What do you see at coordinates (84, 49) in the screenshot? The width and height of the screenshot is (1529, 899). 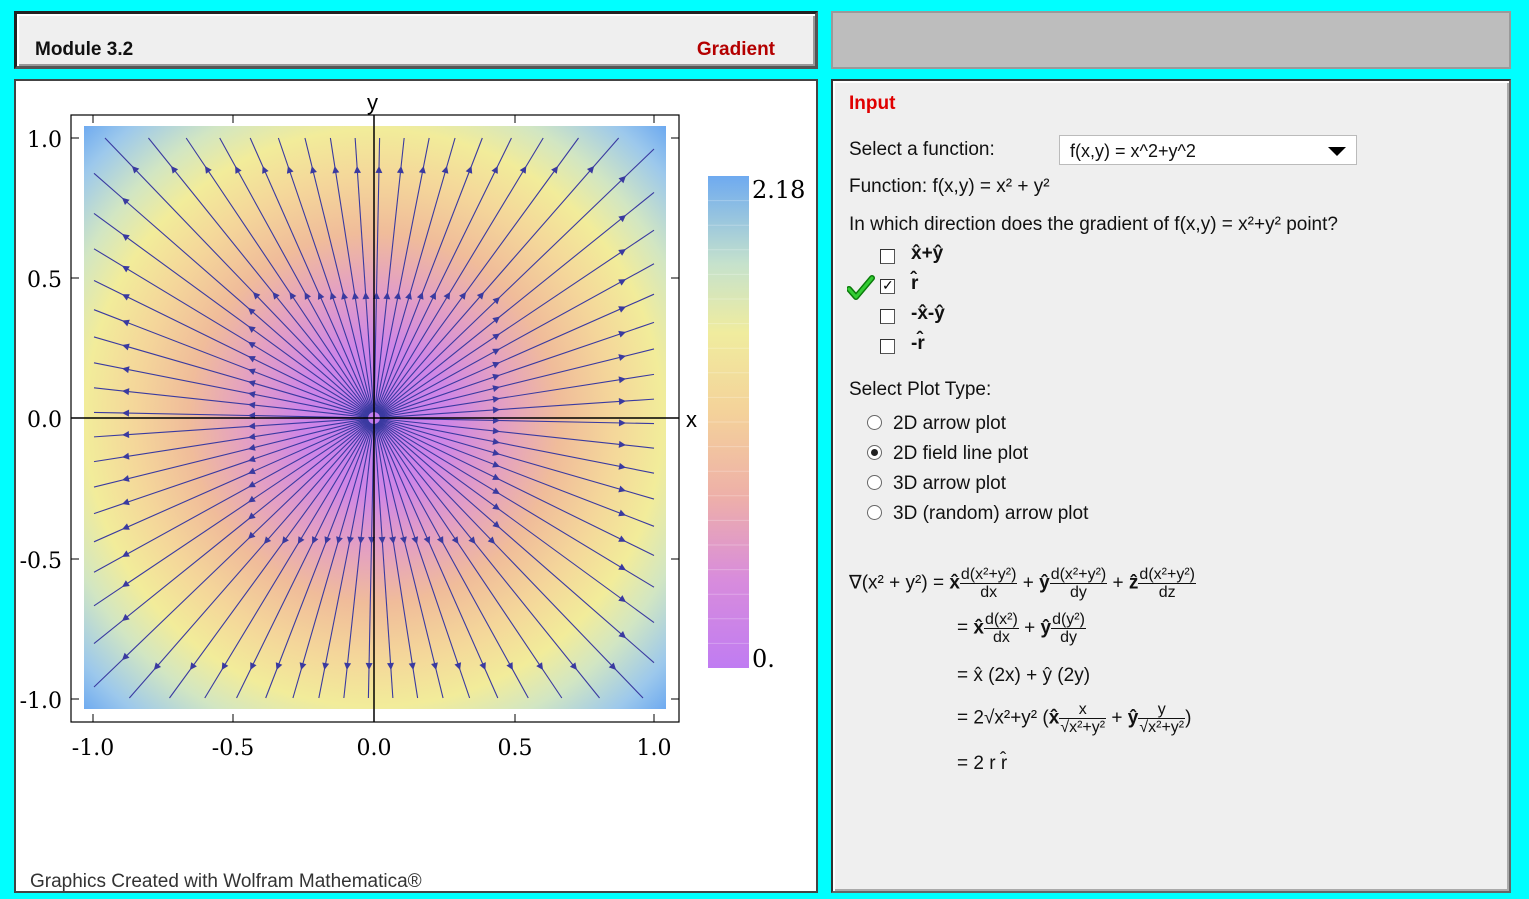 I see `module-title: Module 3.2` at bounding box center [84, 49].